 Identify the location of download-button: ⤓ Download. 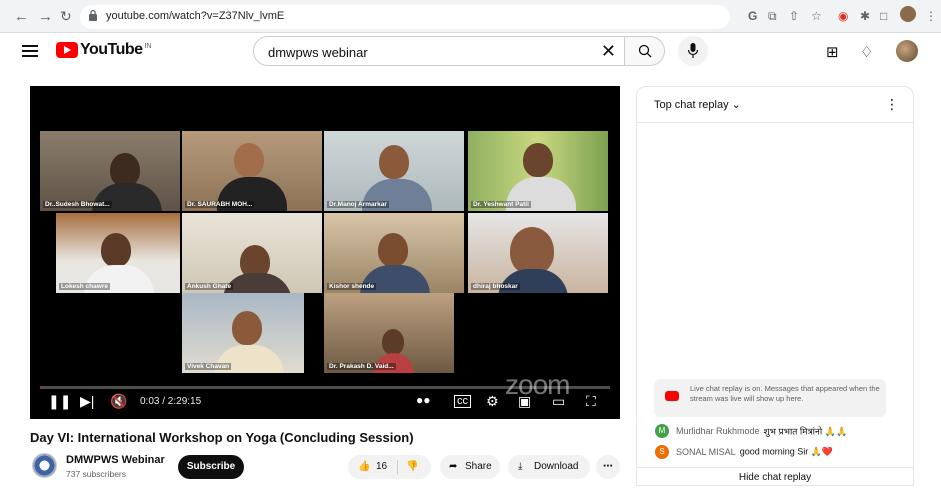
(549, 467).